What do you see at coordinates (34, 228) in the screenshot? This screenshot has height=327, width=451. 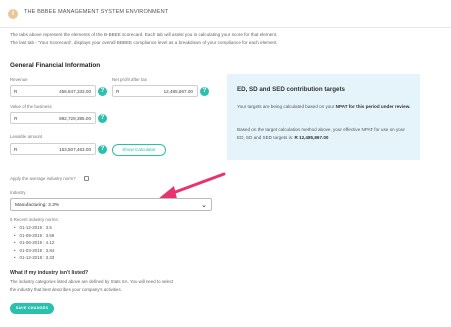 I see `list-item: 01-12-2019 : 3.5` at bounding box center [34, 228].